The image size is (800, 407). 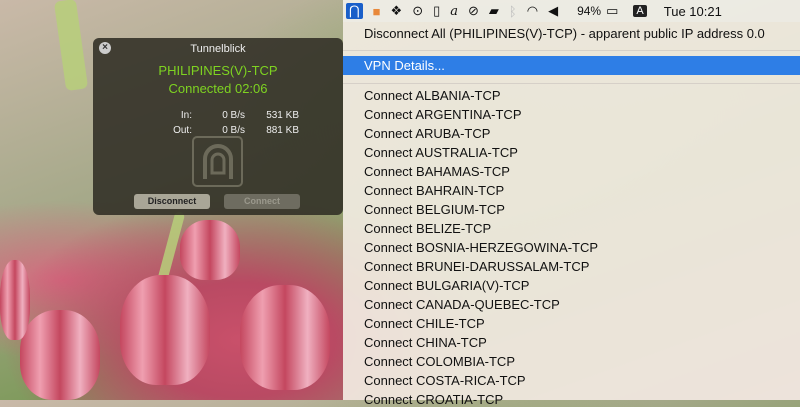 I want to click on out-label: Out:, so click(x=182, y=130).